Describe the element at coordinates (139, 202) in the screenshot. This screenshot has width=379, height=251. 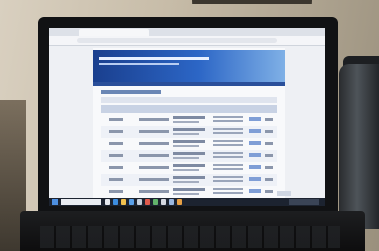
I see `mail-icon` at that location.